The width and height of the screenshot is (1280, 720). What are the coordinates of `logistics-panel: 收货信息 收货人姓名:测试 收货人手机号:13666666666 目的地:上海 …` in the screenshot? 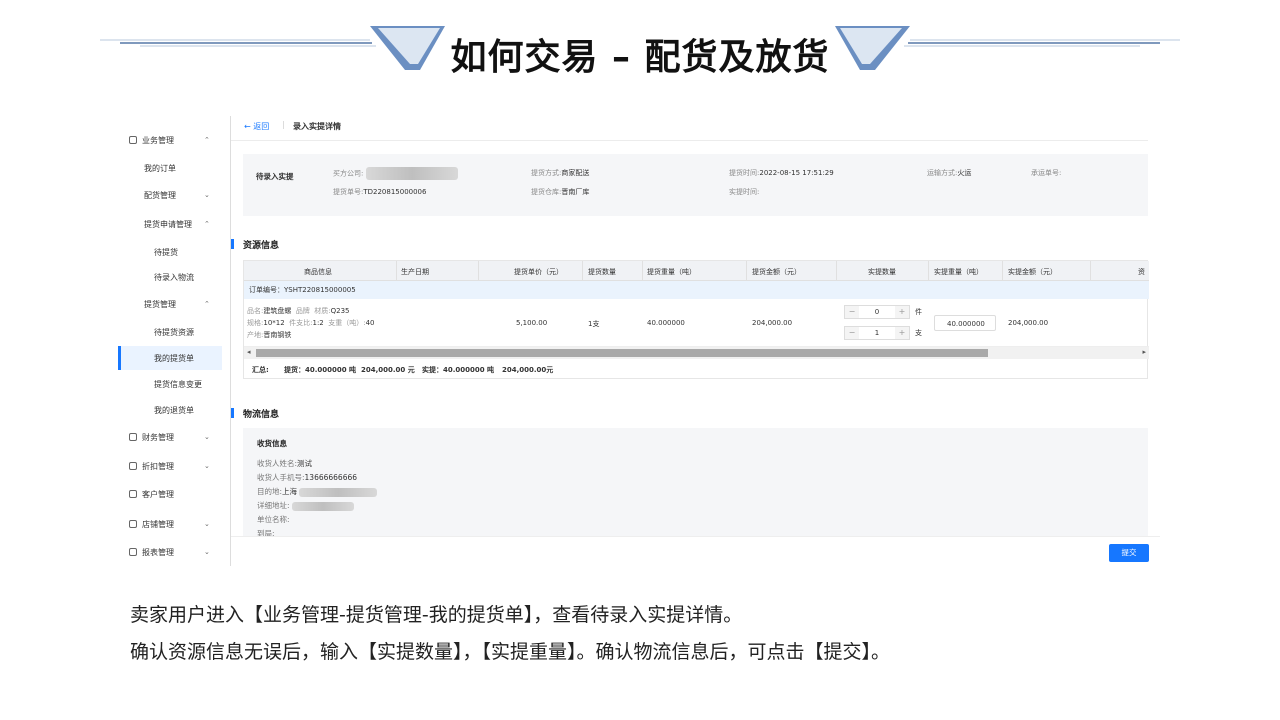 It's located at (695, 488).